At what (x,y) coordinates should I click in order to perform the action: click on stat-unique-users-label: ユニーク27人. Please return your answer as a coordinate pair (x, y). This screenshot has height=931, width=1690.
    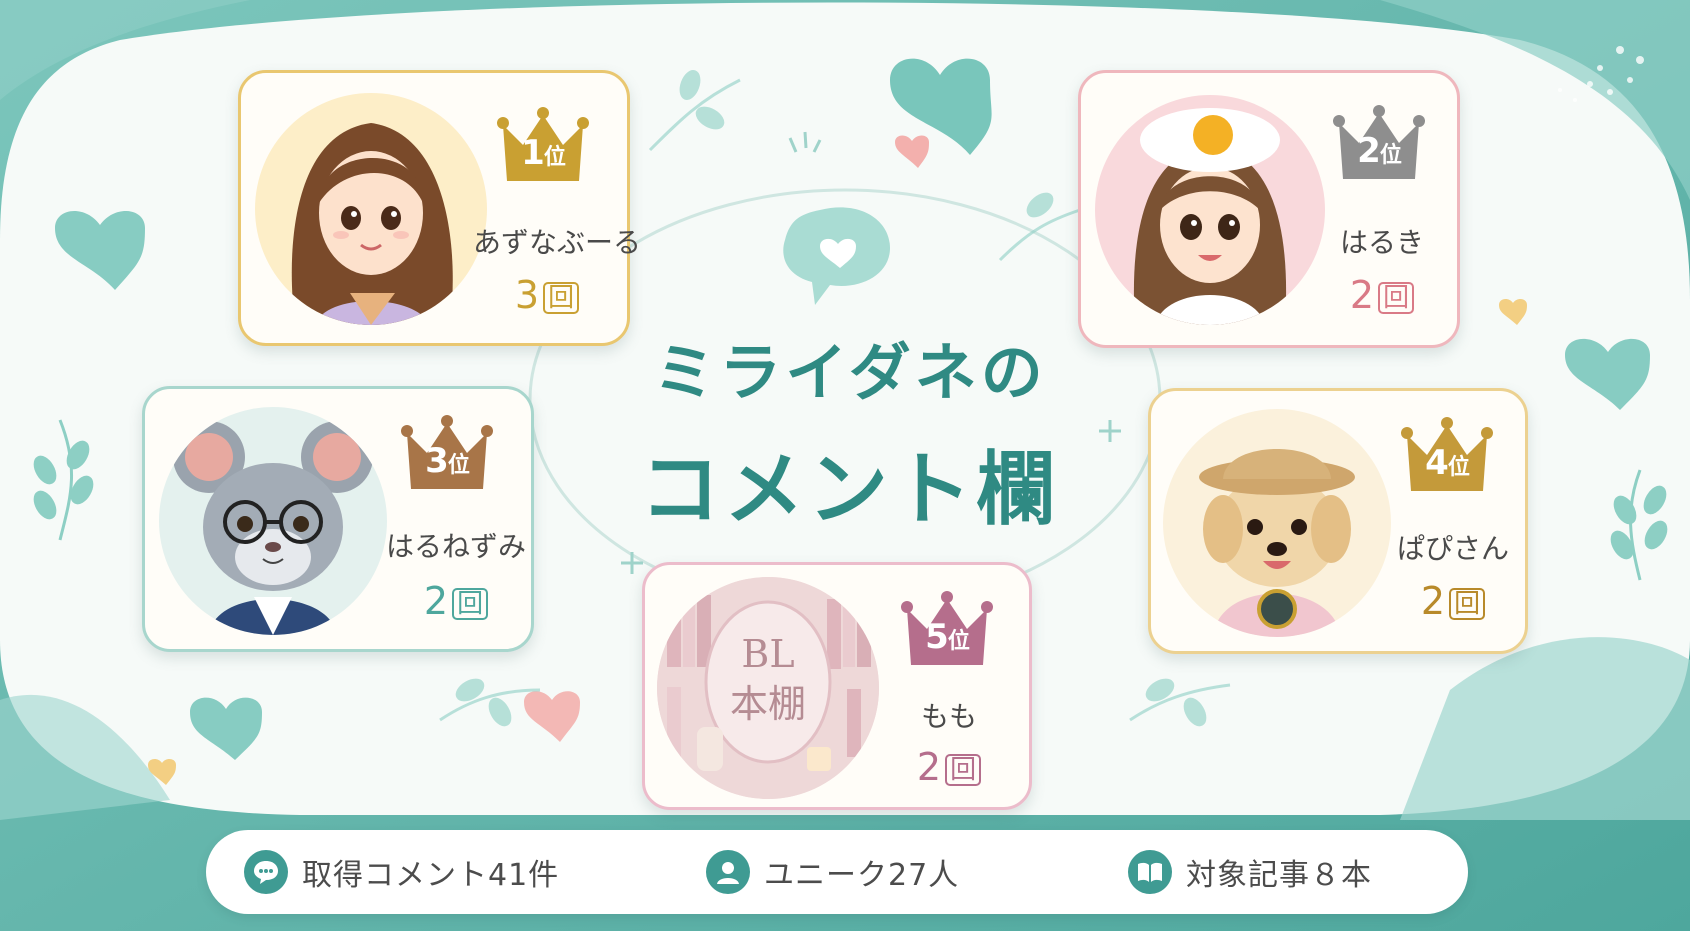
    Looking at the image, I should click on (862, 875).